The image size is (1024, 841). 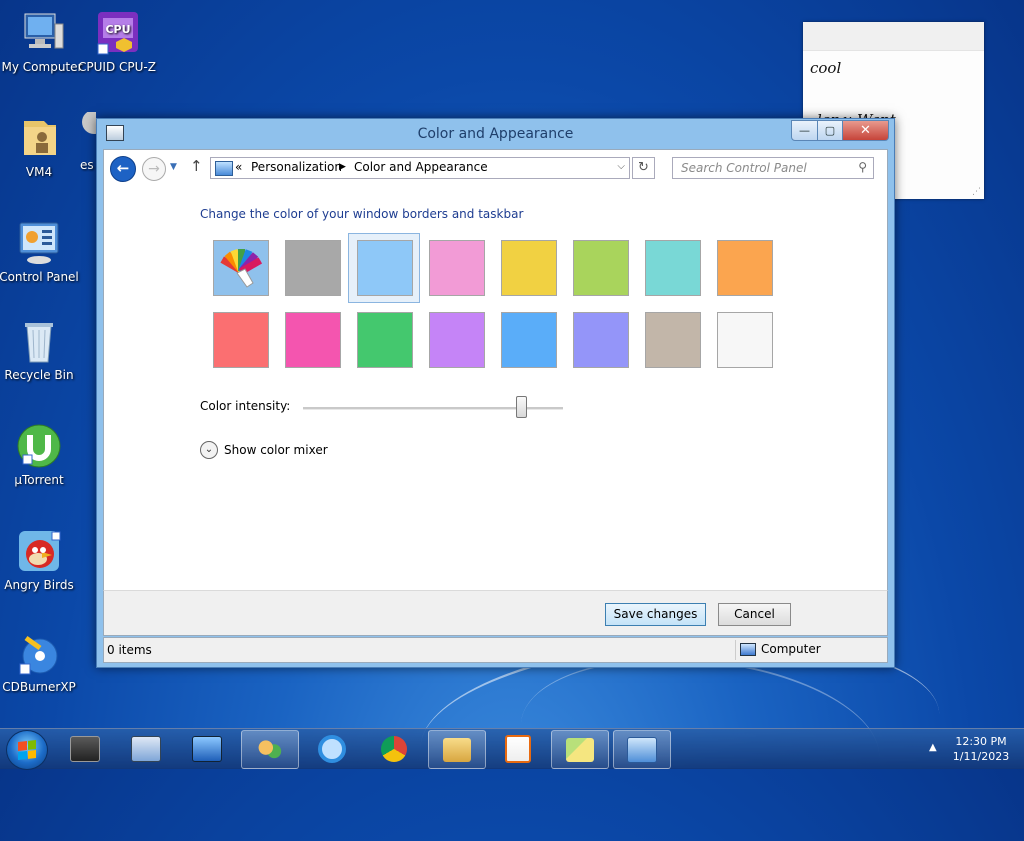 What do you see at coordinates (87, 165) in the screenshot?
I see `desktop-icon-label: es` at bounding box center [87, 165].